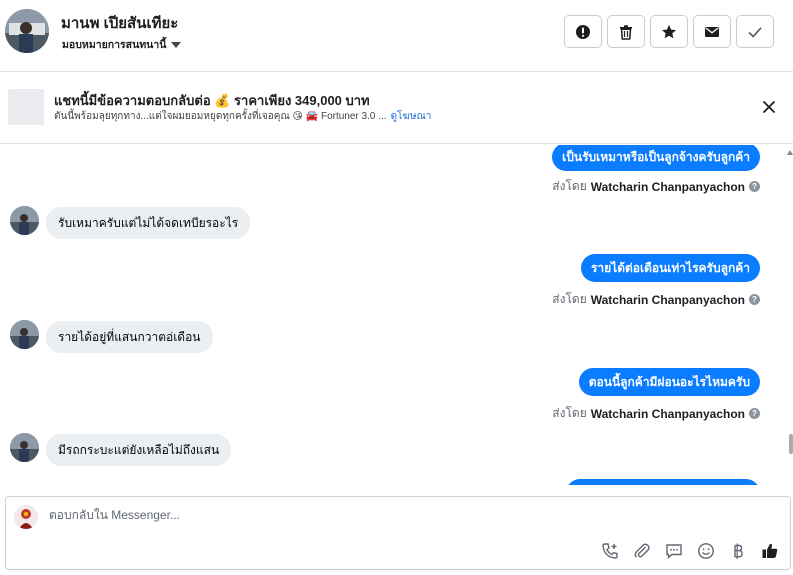 Image resolution: width=793 pixels, height=575 pixels. I want to click on like-button, so click(770, 551).